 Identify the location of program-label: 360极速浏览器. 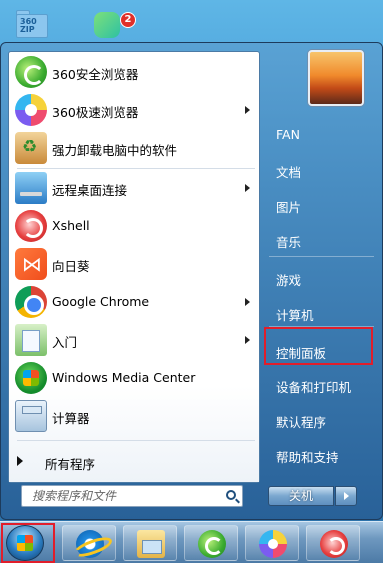
(95, 112).